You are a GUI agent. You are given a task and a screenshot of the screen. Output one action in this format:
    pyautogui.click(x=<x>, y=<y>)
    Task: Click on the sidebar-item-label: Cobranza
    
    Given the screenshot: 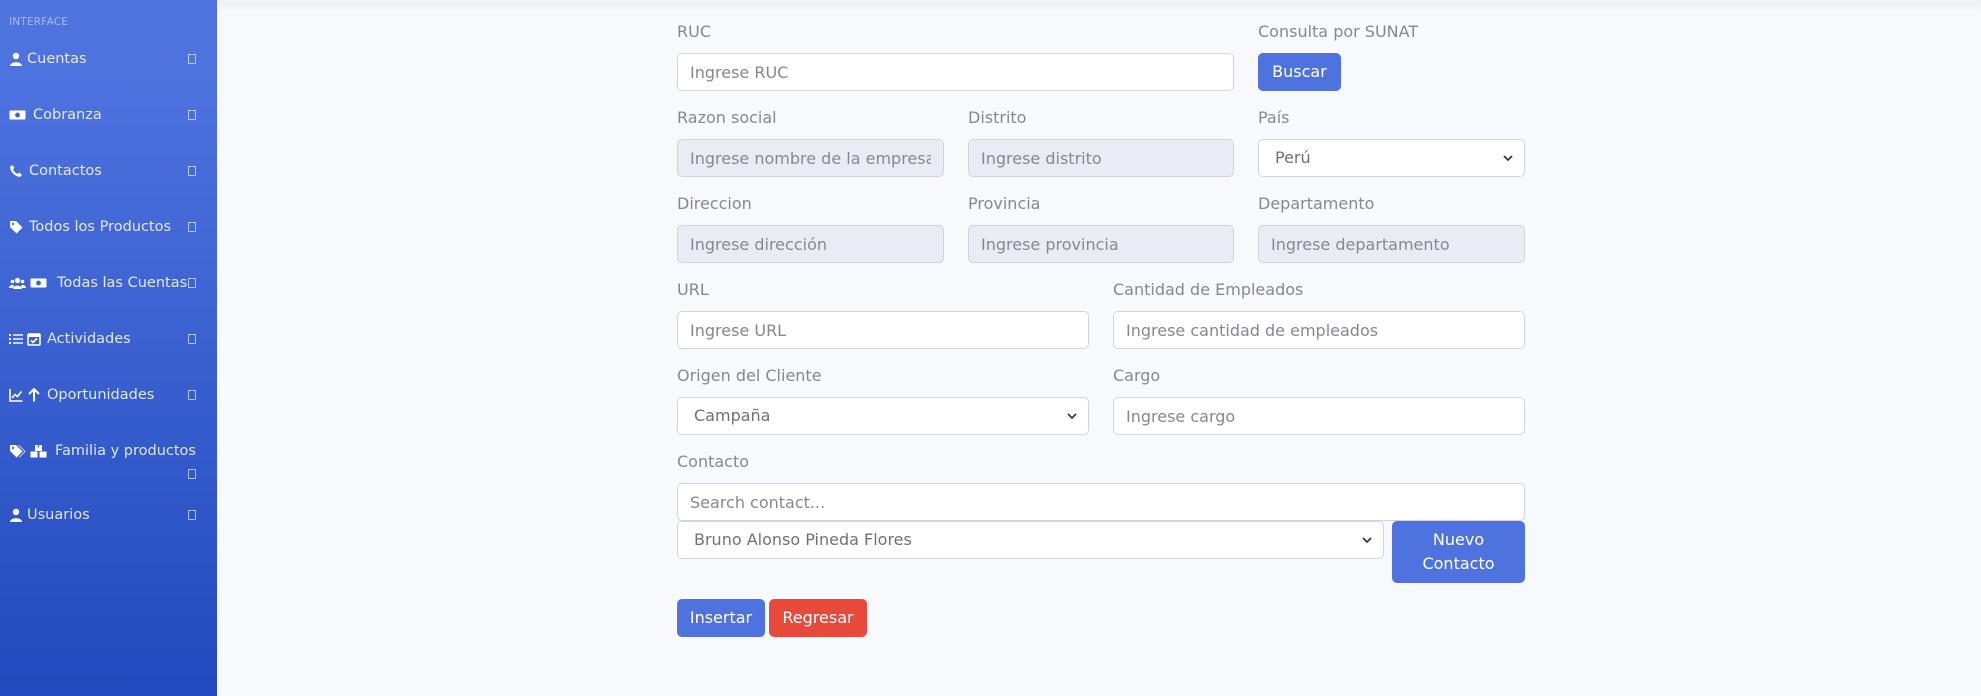 What is the action you would take?
    pyautogui.click(x=67, y=115)
    